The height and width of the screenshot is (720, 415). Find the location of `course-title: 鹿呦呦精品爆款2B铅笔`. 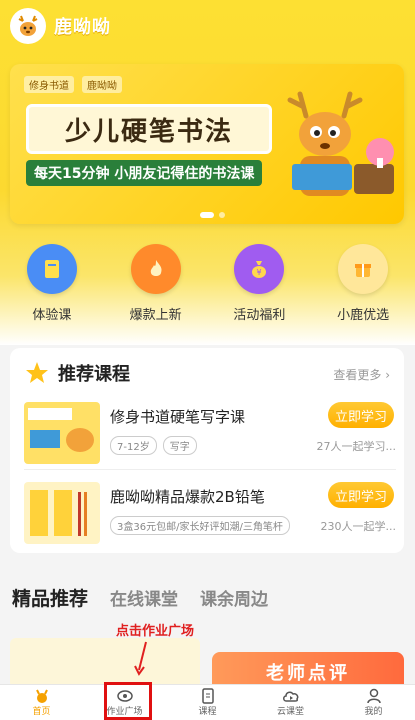

course-title: 鹿呦呦精品爆款2B铅笔 is located at coordinates (187, 497).